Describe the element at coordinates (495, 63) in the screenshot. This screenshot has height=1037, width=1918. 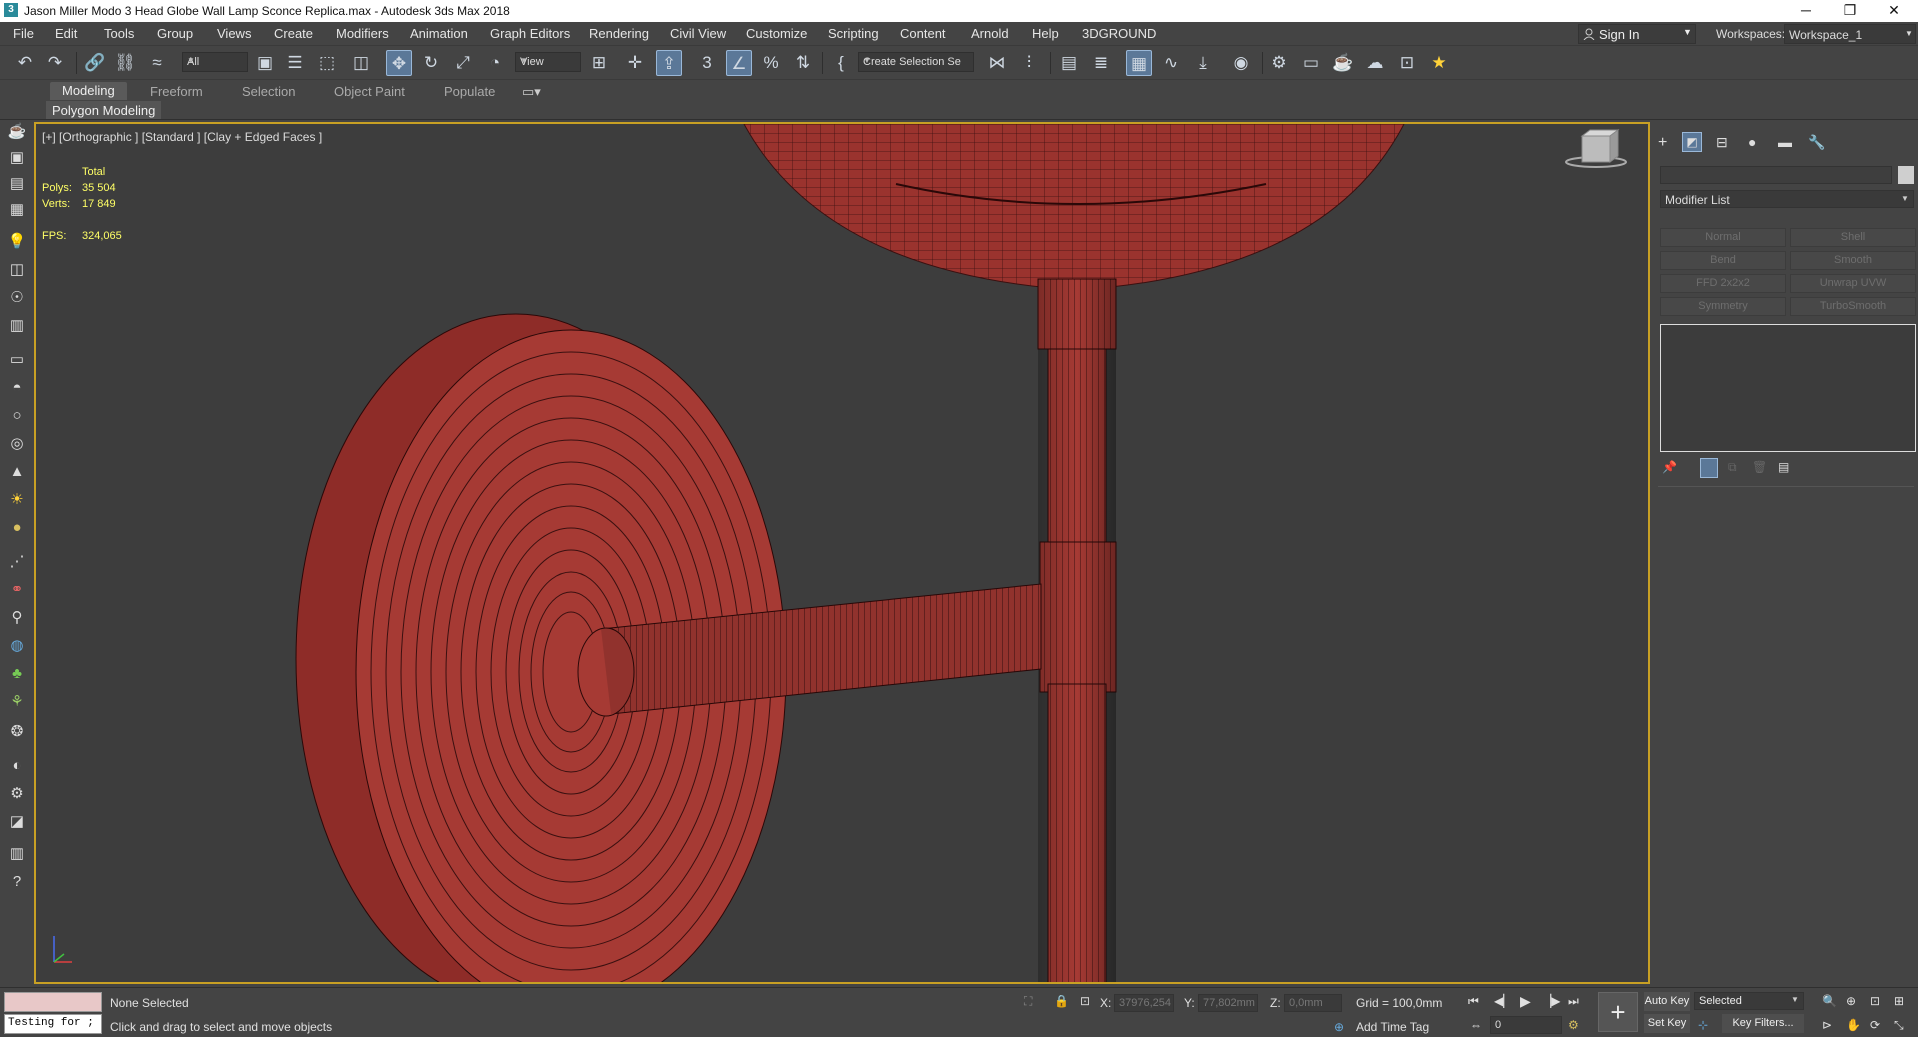
I see `place-icon: ◔` at that location.